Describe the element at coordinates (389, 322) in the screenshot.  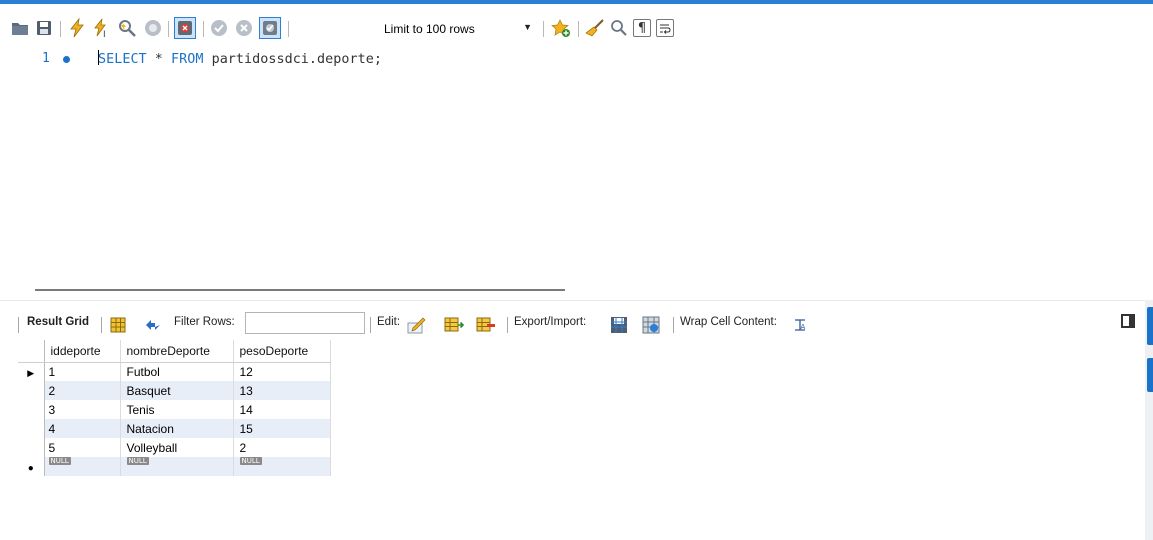
I see `edit-label: Edit:` at that location.